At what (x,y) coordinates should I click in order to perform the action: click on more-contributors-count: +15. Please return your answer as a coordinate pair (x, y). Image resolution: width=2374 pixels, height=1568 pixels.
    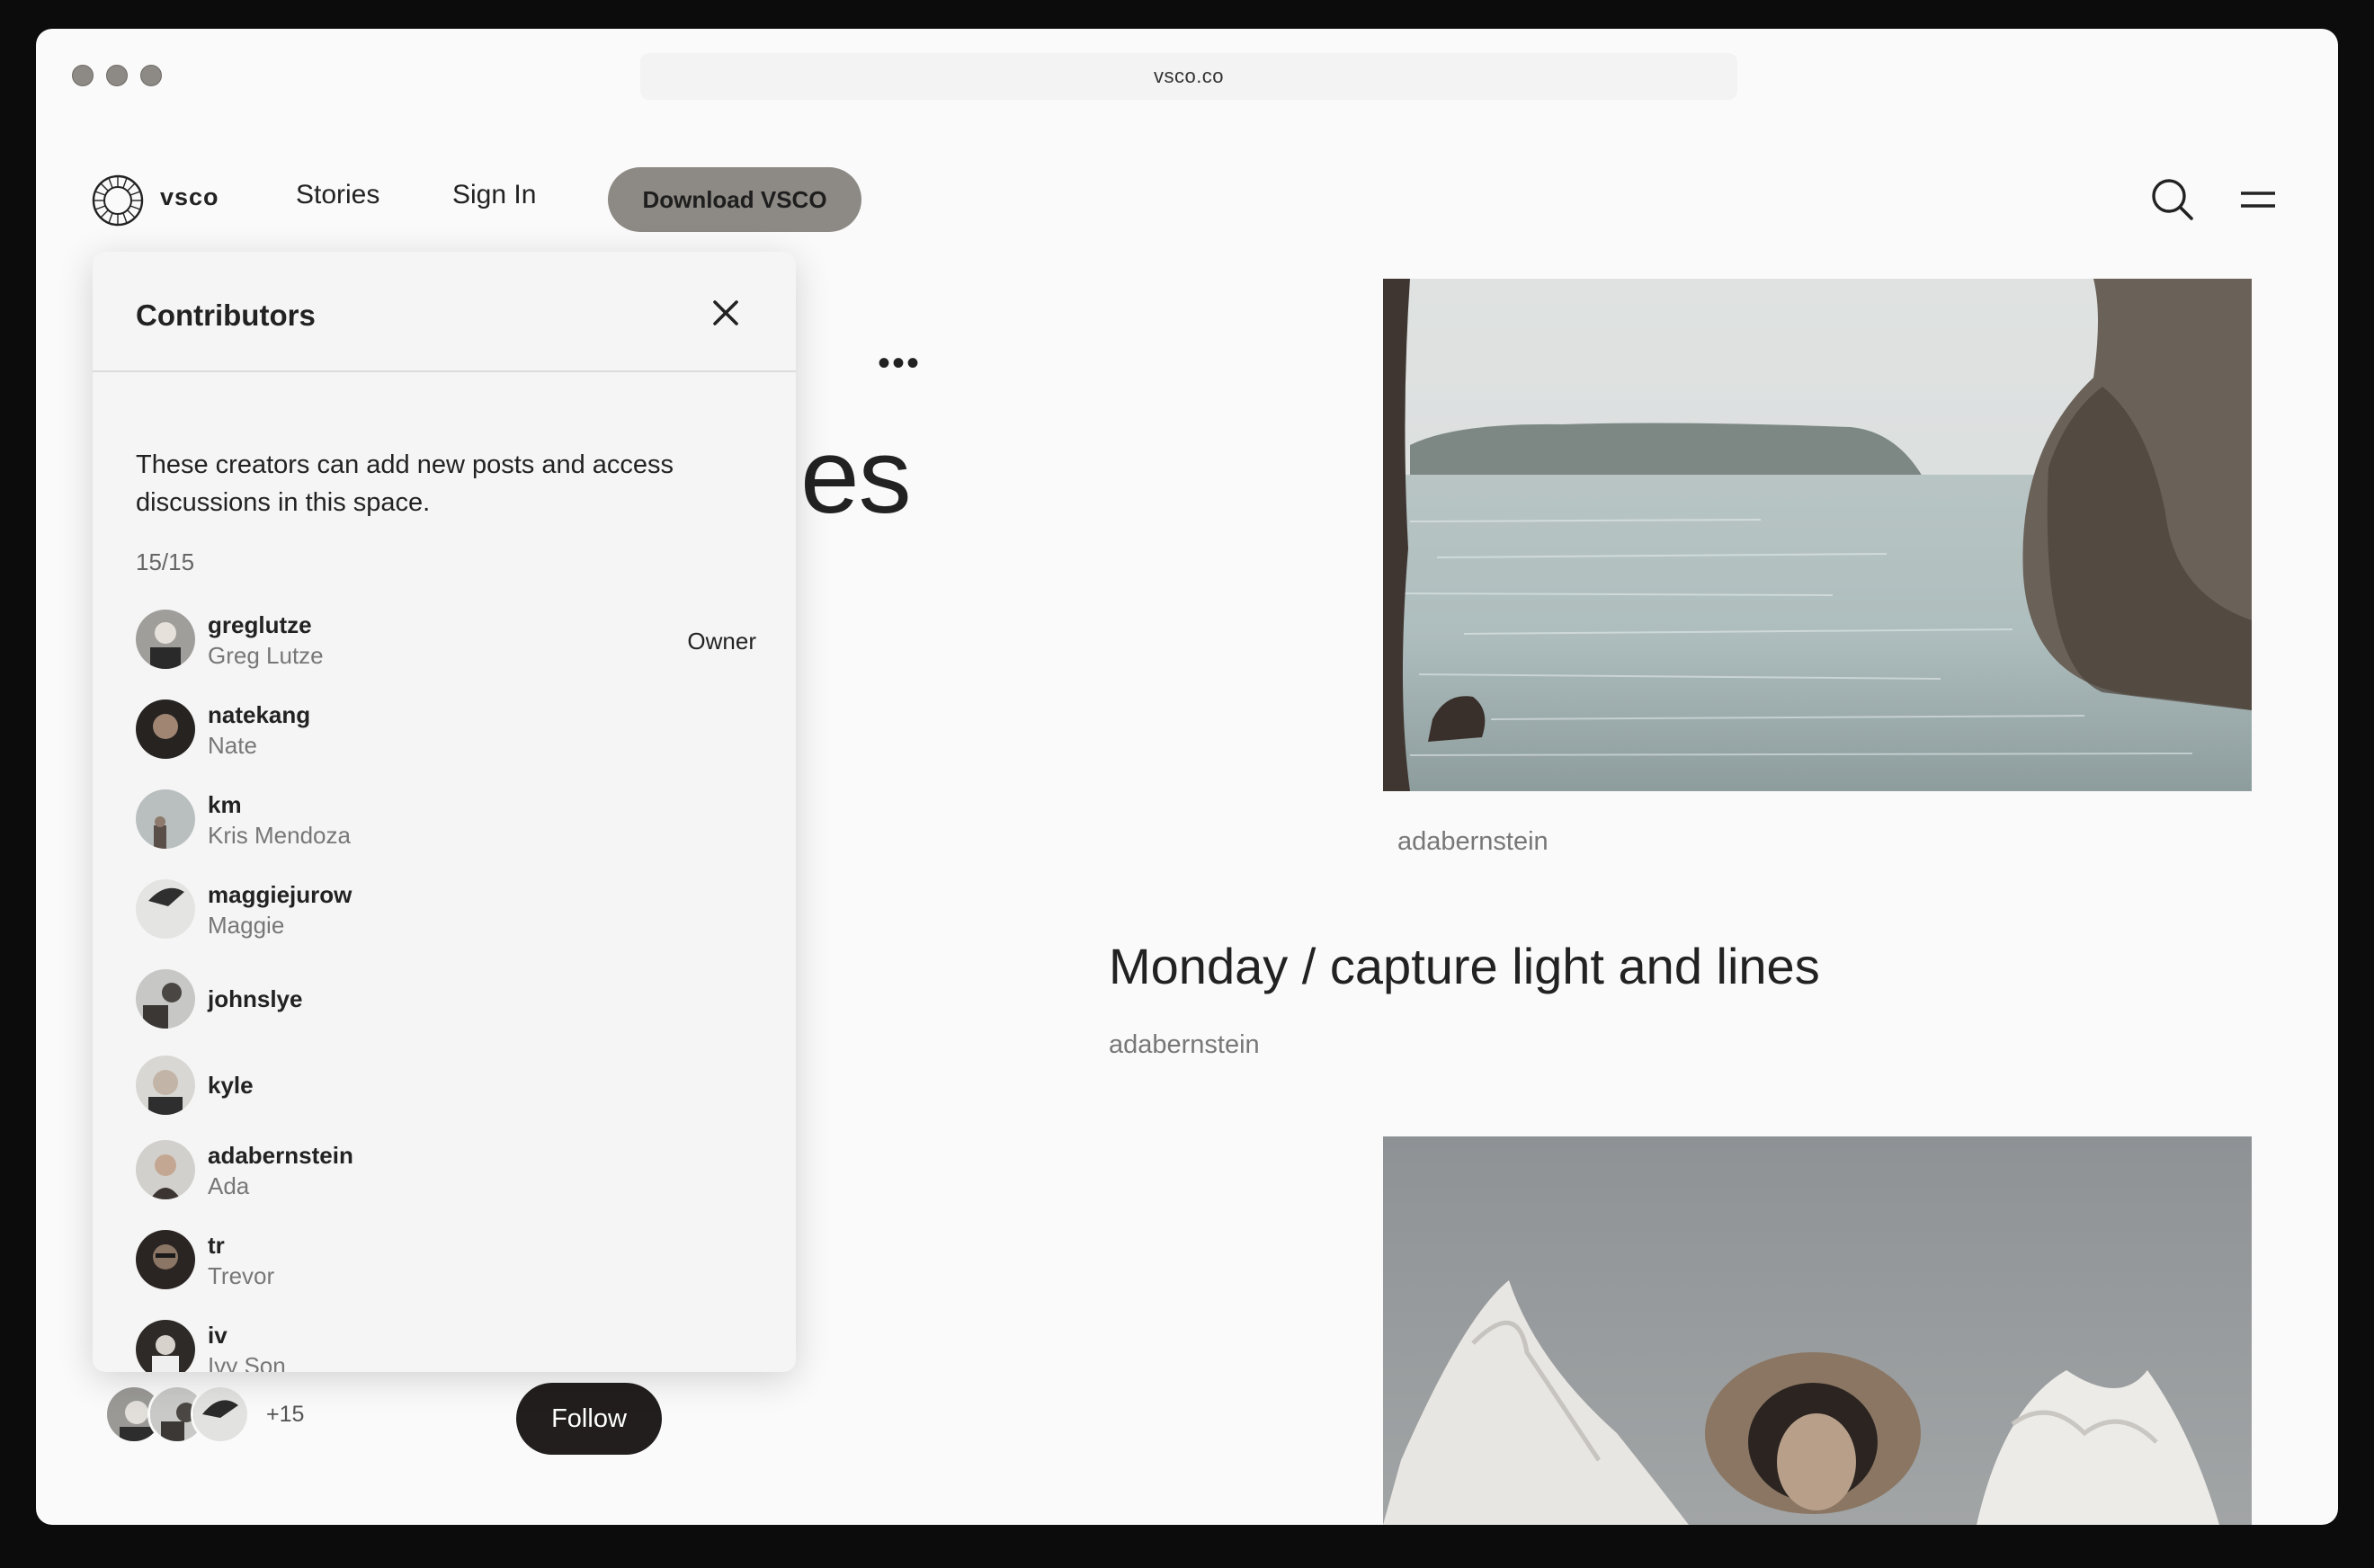
    Looking at the image, I should click on (285, 1414).